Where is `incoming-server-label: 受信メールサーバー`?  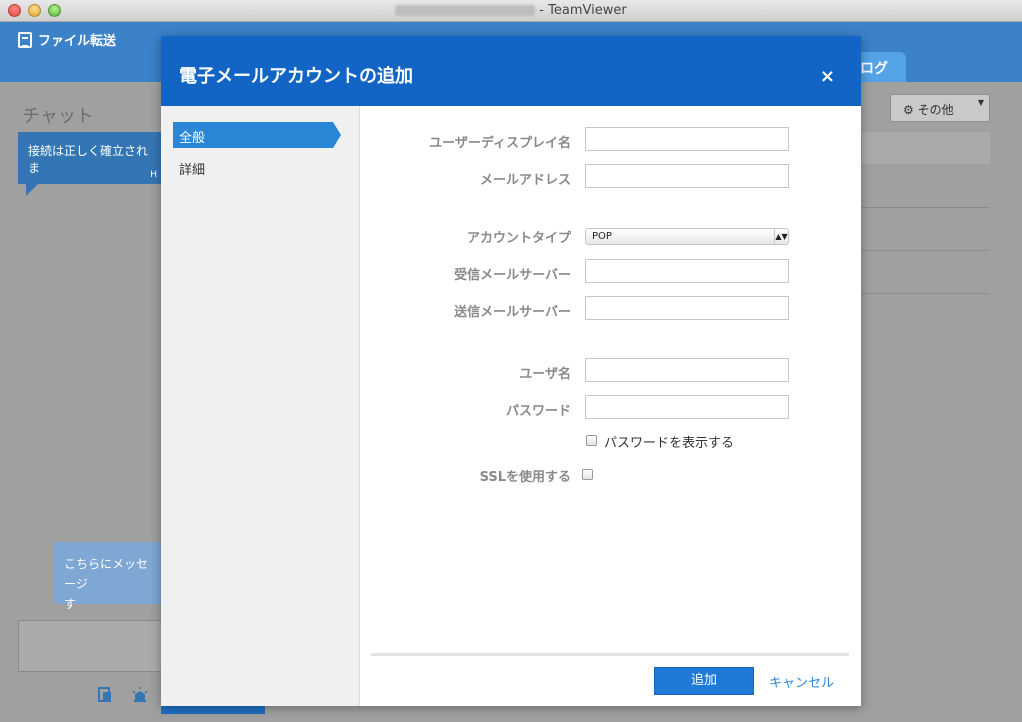
incoming-server-label: 受信メールサーバー is located at coordinates (512, 275).